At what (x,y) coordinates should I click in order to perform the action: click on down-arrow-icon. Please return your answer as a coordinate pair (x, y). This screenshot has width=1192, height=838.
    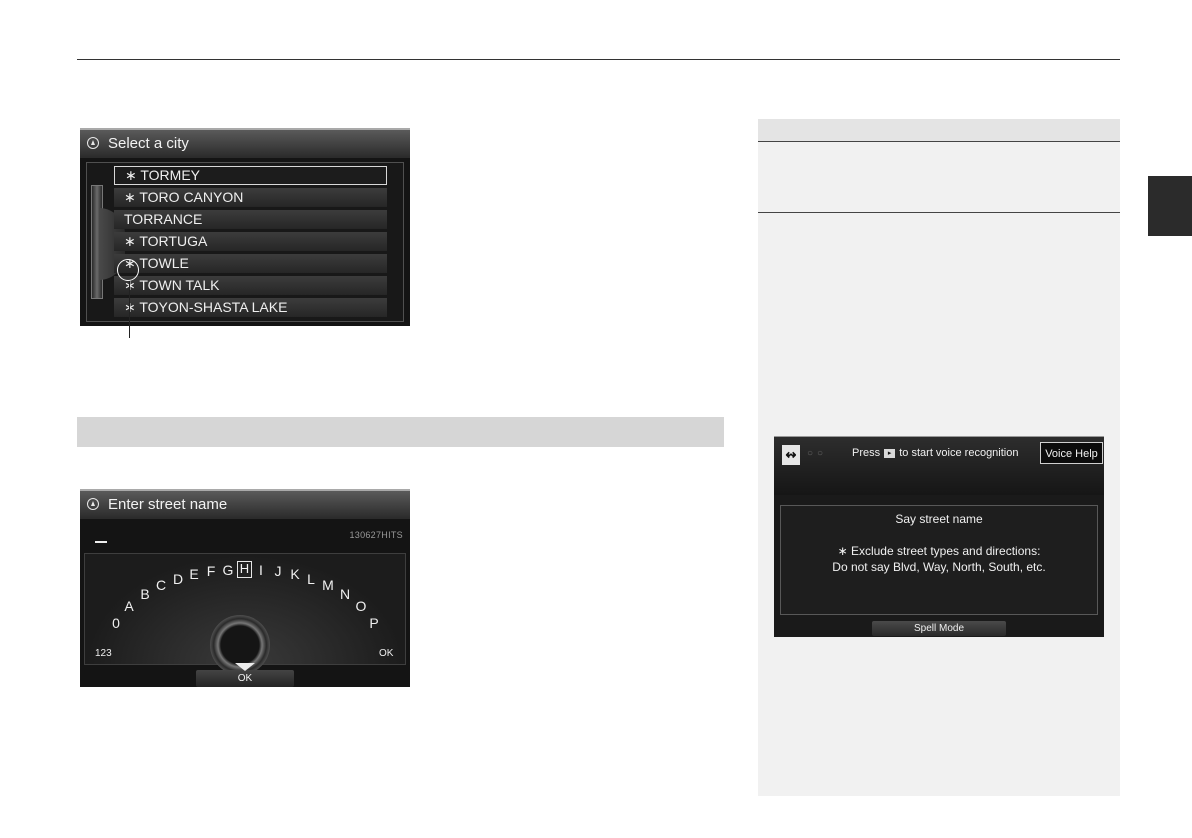
    Looking at the image, I should click on (245, 667).